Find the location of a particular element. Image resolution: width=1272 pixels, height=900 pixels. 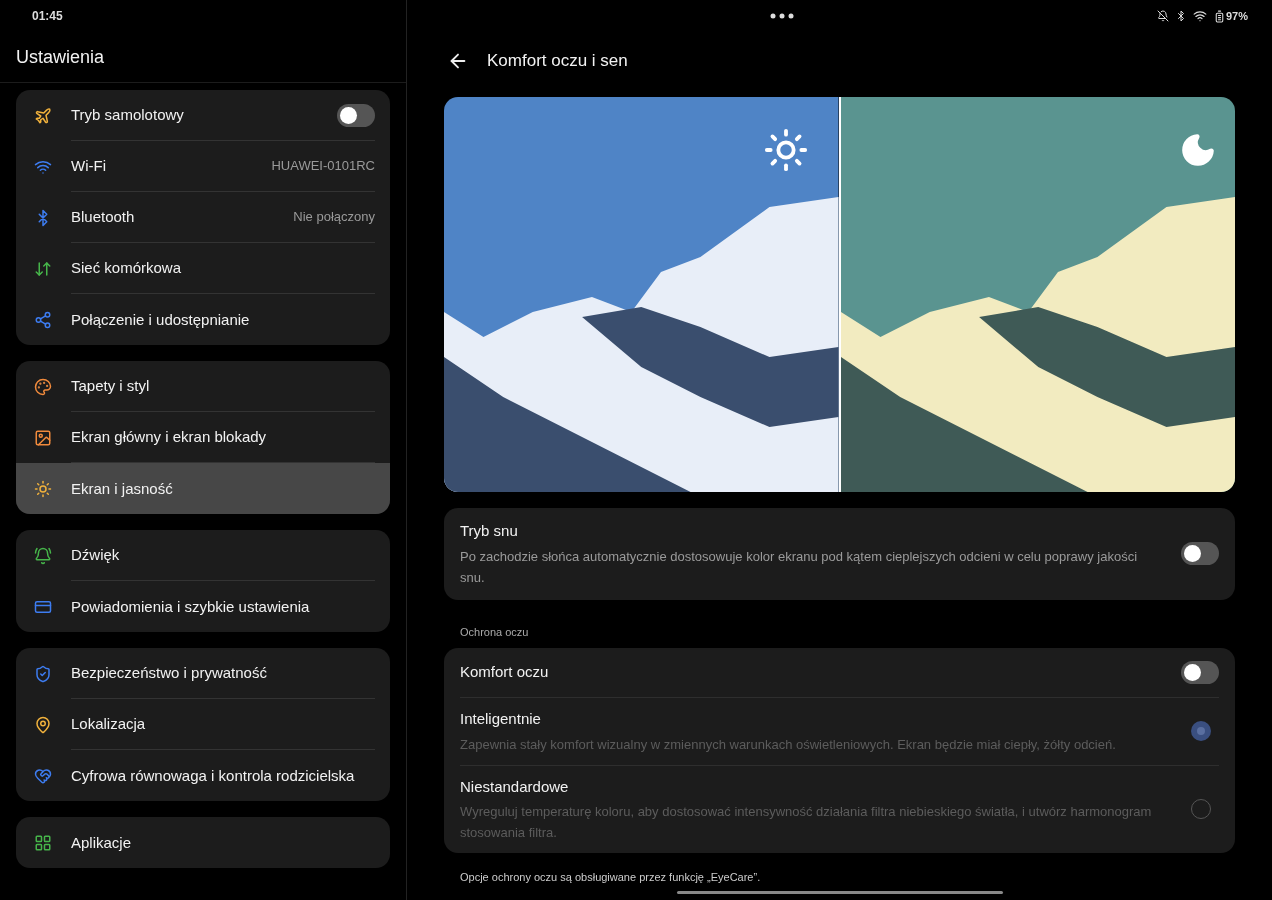

option-description: Wyreguluj temperaturę koloru, aby dostosować intensywność działania filtra niebieskiego światła, i utwórz harmonogram stosowania filtra. is located at coordinates (806, 822).